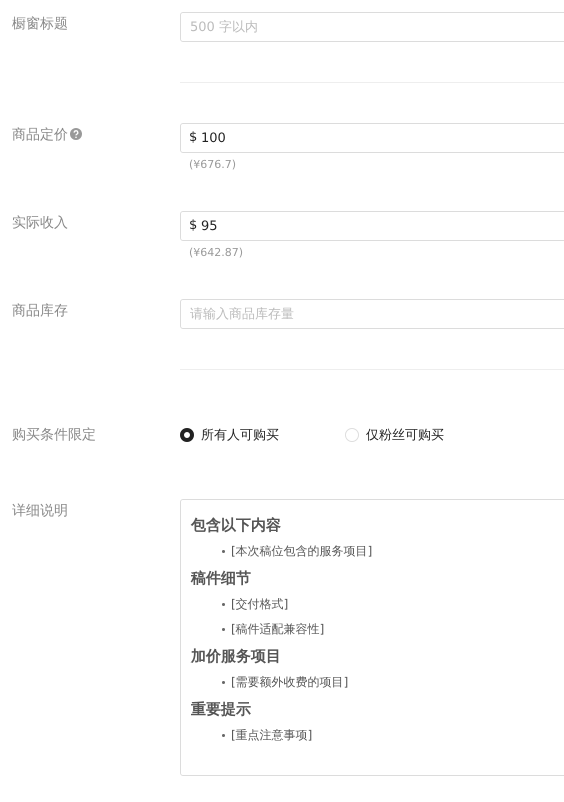  Describe the element at coordinates (301, 551) in the screenshot. I see `list-item: [本次稿位包含的服务项目]` at that location.